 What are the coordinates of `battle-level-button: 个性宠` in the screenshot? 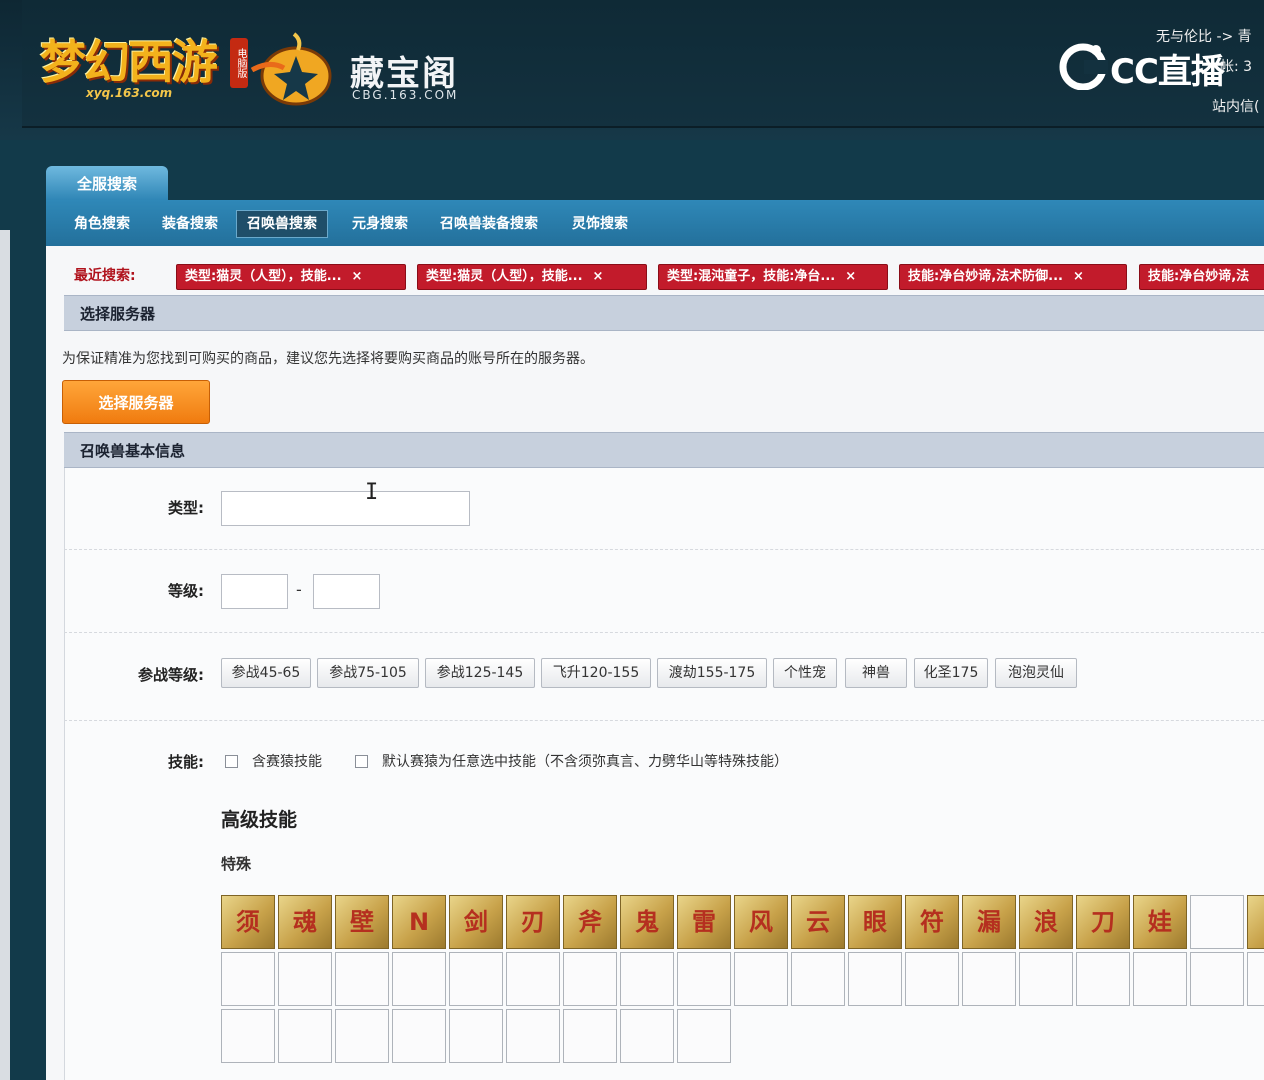 It's located at (805, 673).